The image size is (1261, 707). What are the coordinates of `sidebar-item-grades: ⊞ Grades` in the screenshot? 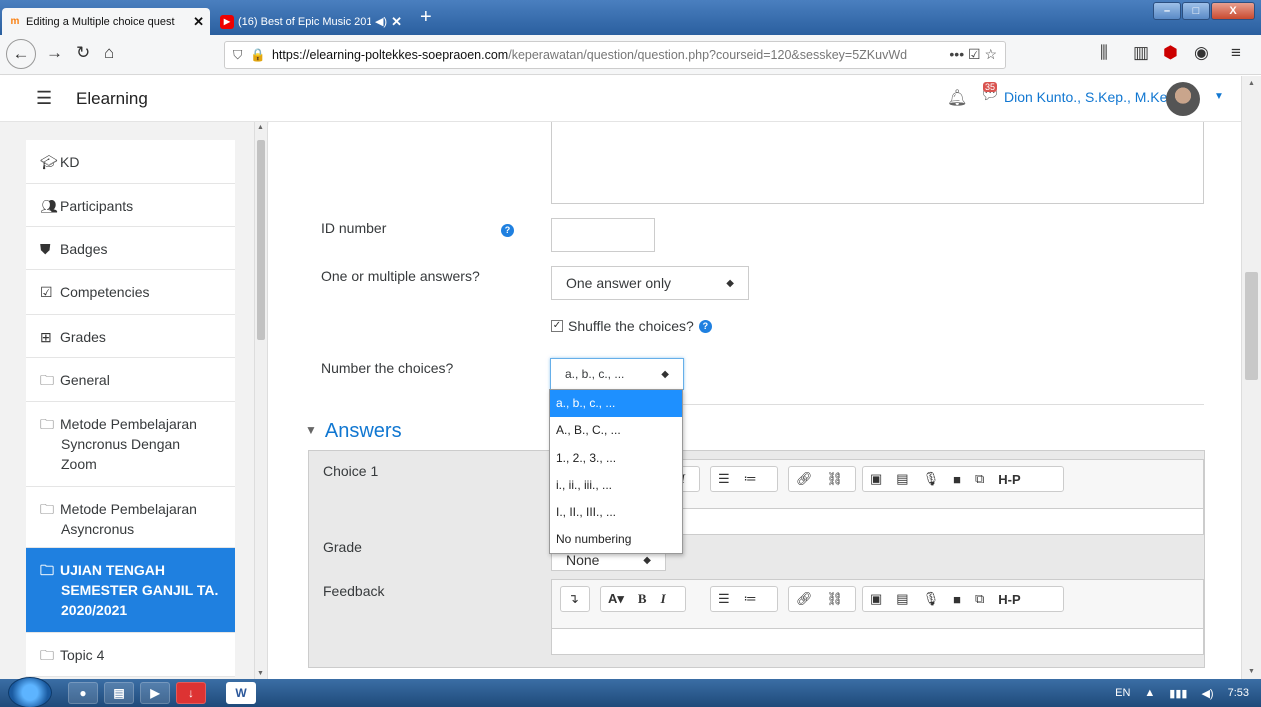 It's located at (130, 336).